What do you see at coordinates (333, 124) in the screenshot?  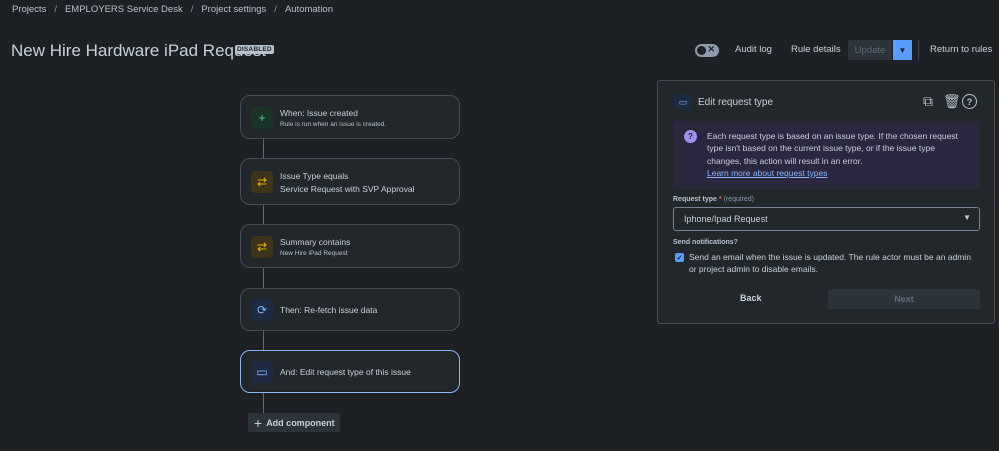 I see `node-subtitle: Rule is run when an issue is created.` at bounding box center [333, 124].